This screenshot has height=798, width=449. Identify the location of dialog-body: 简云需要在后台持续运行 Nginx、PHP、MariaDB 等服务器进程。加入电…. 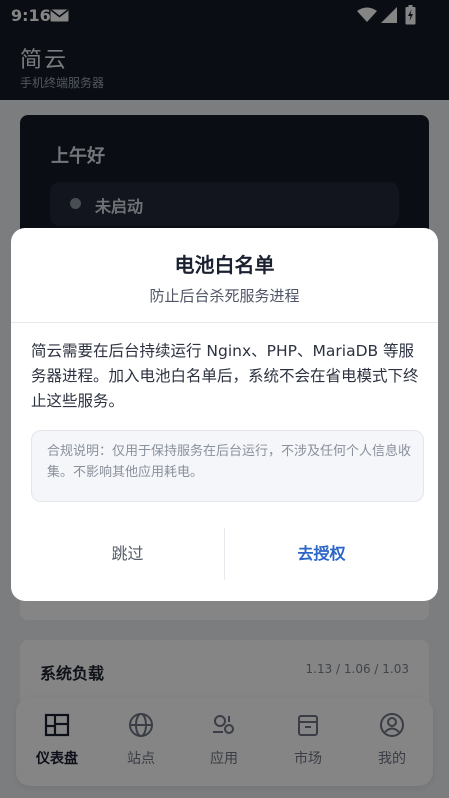
(225, 376).